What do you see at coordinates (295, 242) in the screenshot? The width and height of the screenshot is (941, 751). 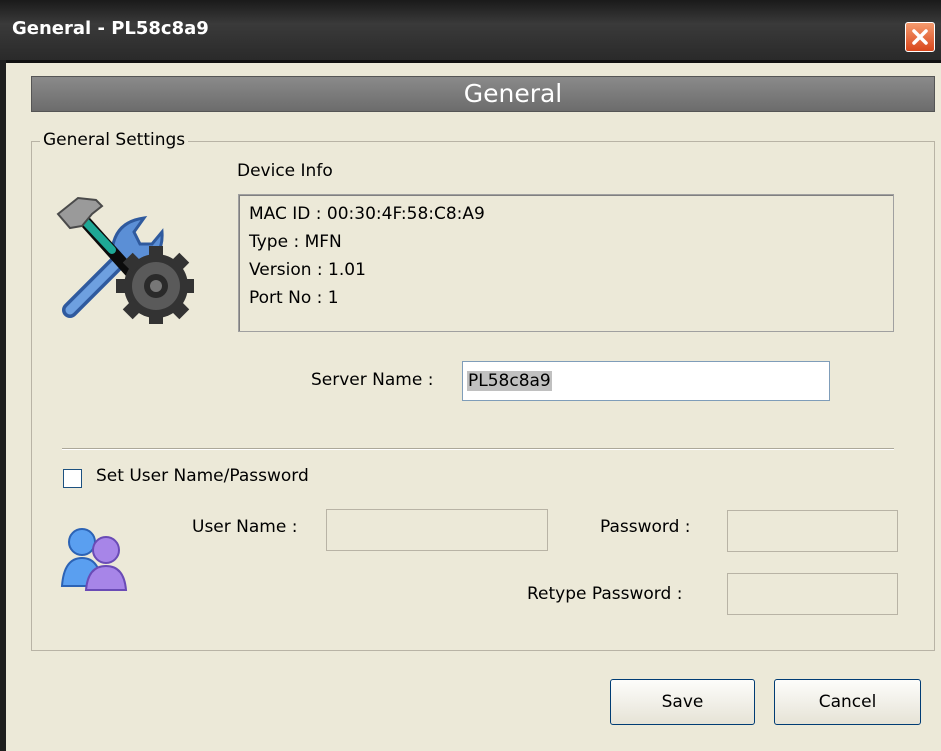 I see `device-type: Type : MFN` at bounding box center [295, 242].